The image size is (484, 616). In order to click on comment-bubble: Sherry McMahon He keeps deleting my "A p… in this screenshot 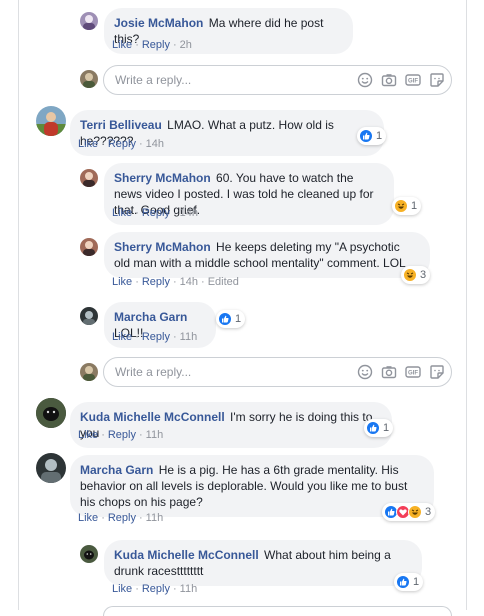, I will do `click(267, 255)`.